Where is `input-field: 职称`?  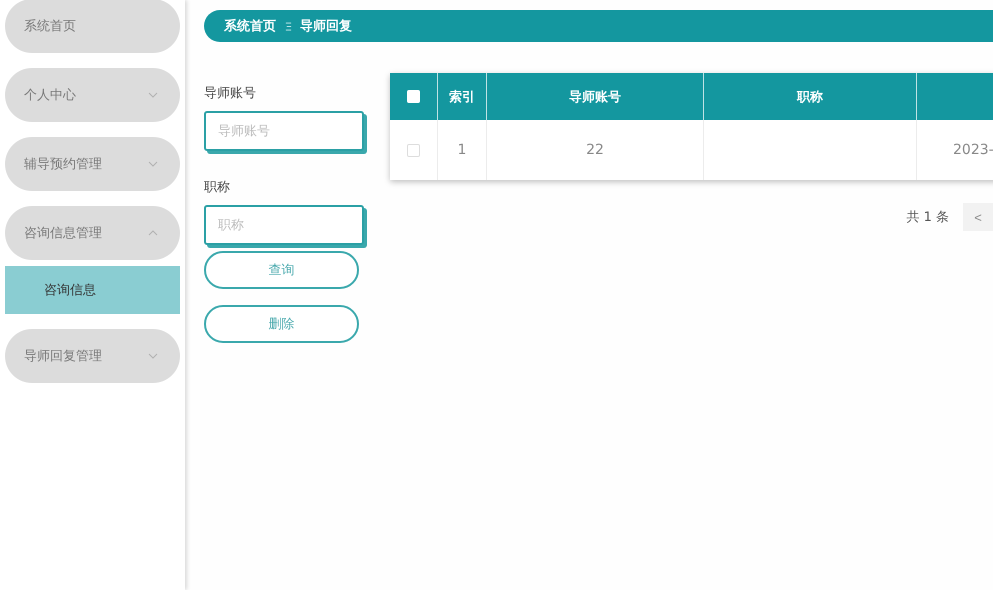
input-field: 职称 is located at coordinates (284, 225).